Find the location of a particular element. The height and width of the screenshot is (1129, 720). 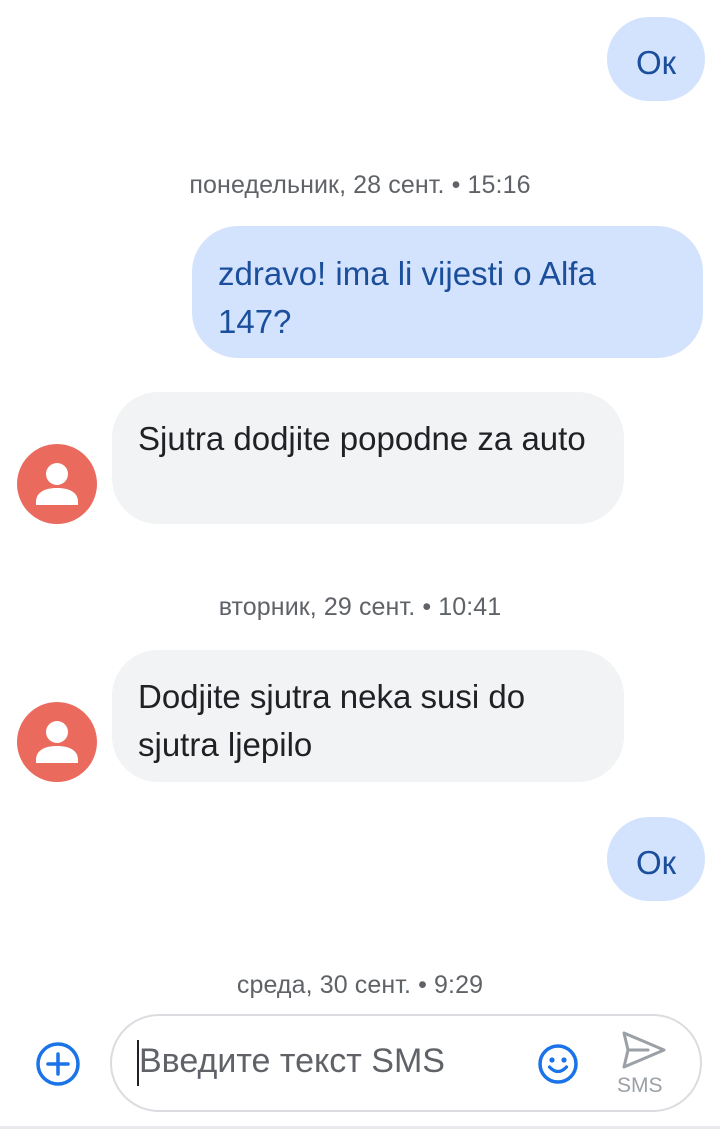

emoji-icon is located at coordinates (558, 1064).